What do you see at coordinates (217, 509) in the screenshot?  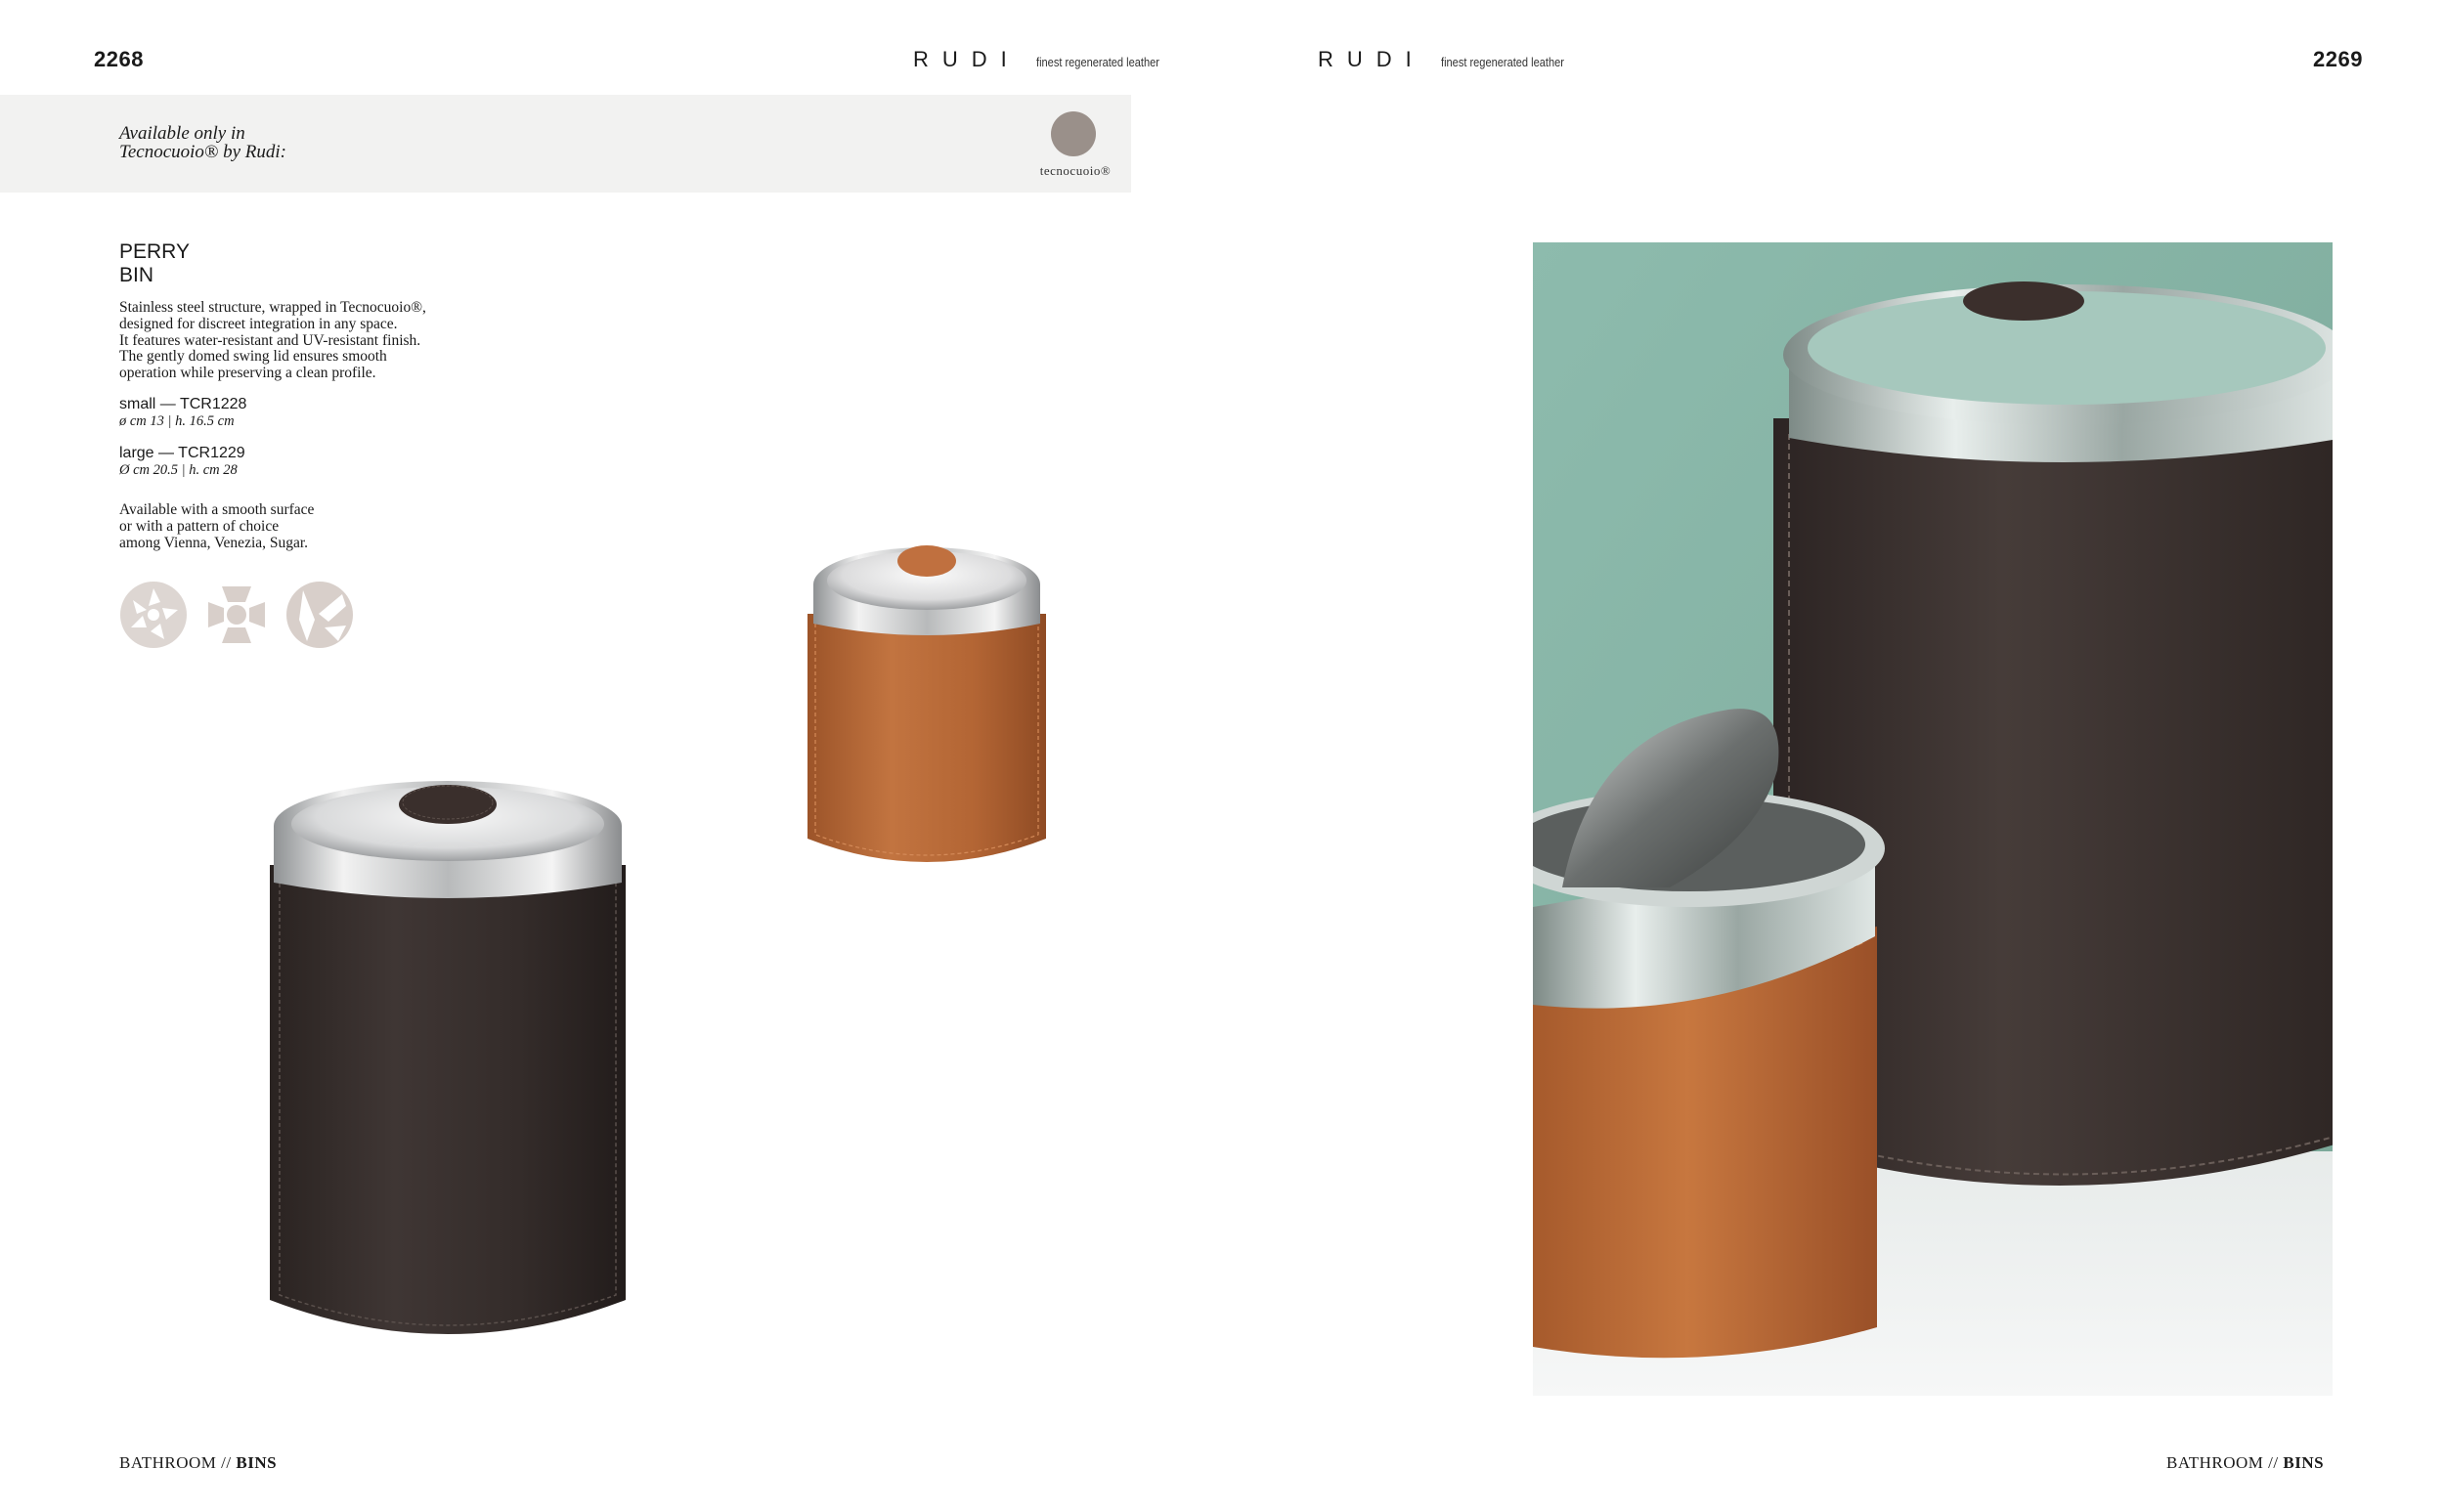 I see `finish-note-line: Available with a smooth surface` at bounding box center [217, 509].